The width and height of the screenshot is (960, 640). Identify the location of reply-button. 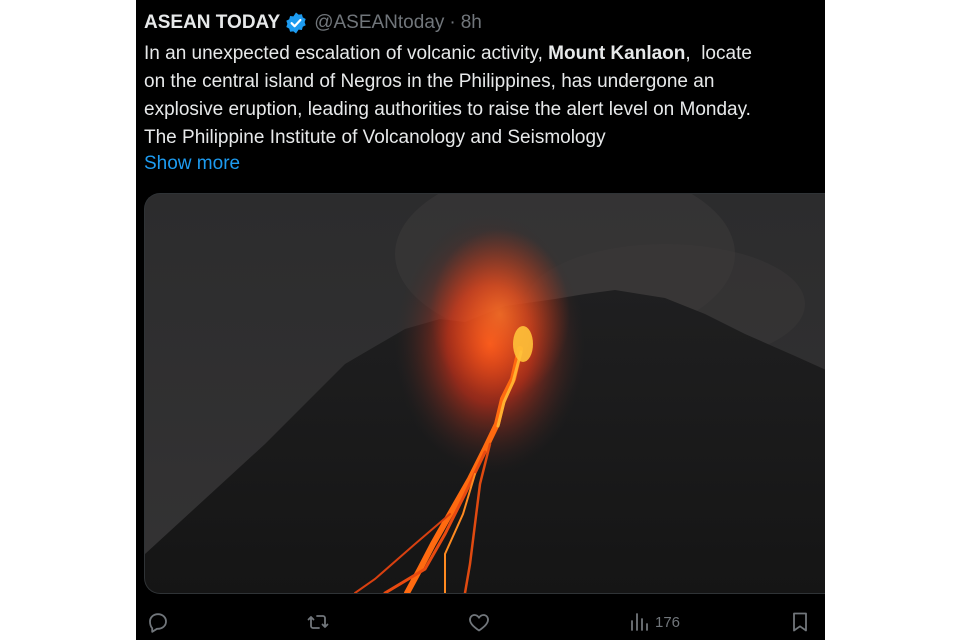
(158, 622).